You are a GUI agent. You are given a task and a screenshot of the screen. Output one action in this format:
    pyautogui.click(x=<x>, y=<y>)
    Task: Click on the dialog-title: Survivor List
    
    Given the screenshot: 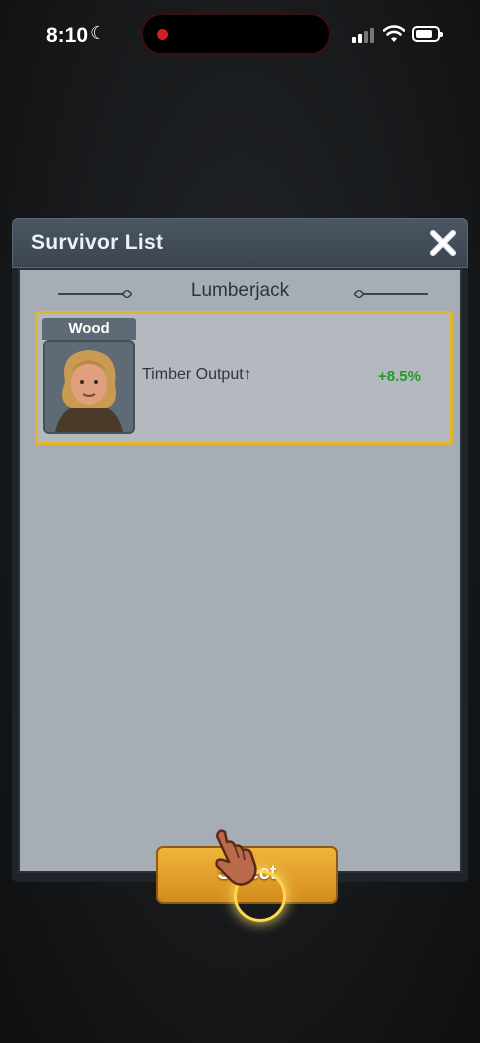 What is the action you would take?
    pyautogui.click(x=97, y=242)
    